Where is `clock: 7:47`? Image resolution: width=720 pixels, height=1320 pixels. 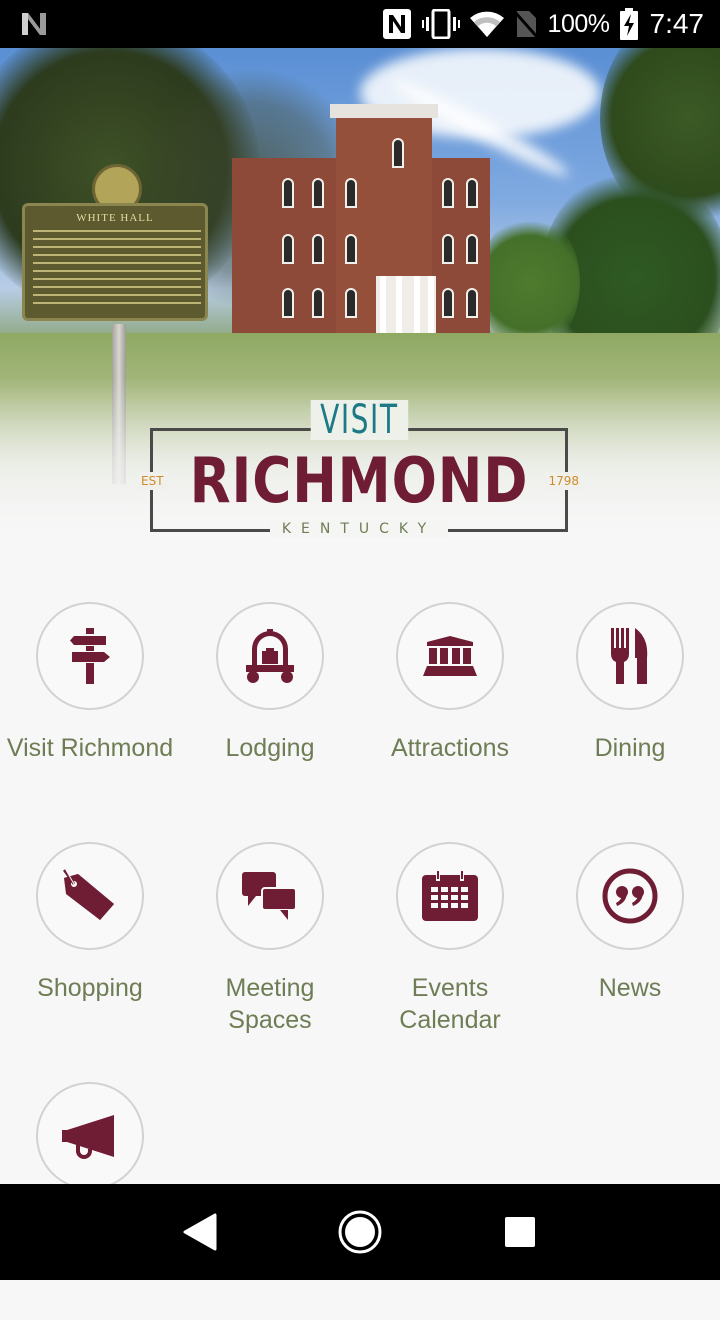
clock: 7:47 is located at coordinates (677, 23).